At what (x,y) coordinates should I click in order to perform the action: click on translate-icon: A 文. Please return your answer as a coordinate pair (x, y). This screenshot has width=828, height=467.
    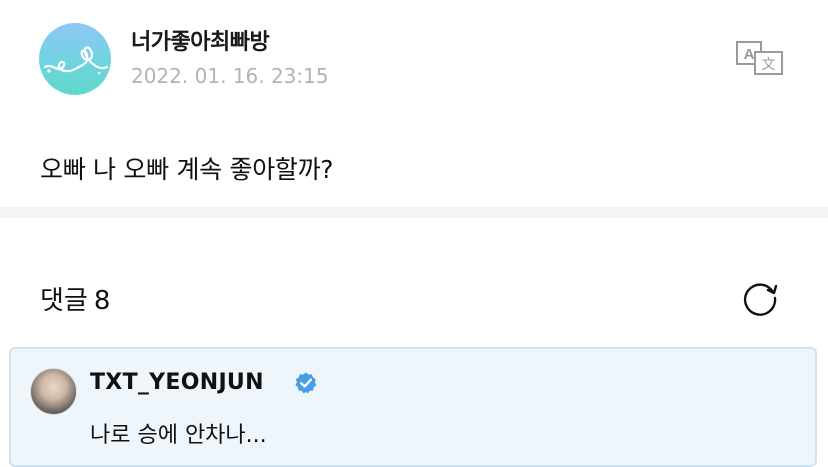
    Looking at the image, I should click on (759, 58).